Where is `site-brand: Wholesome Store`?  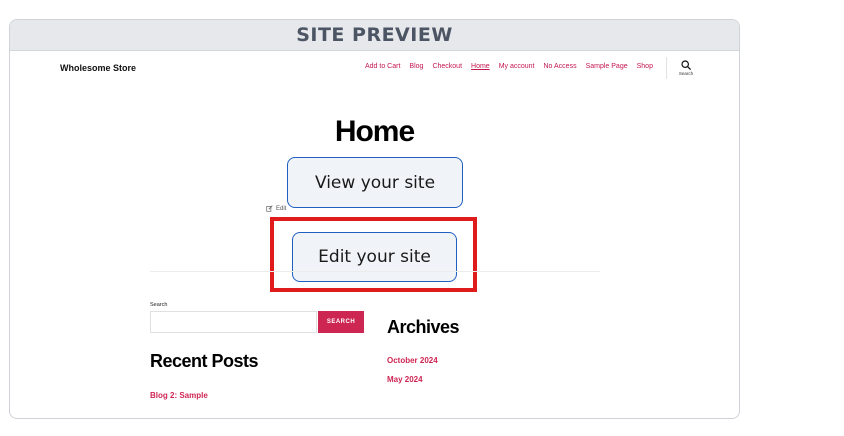
site-brand: Wholesome Store is located at coordinates (98, 68).